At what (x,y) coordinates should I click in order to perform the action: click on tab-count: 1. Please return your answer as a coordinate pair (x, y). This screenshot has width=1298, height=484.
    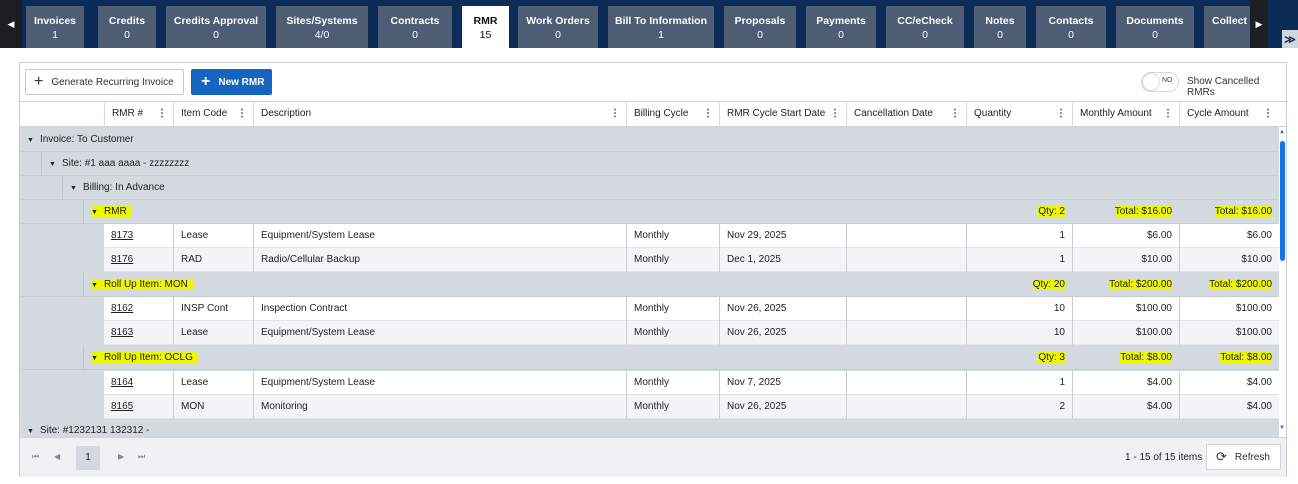
    Looking at the image, I should click on (661, 35).